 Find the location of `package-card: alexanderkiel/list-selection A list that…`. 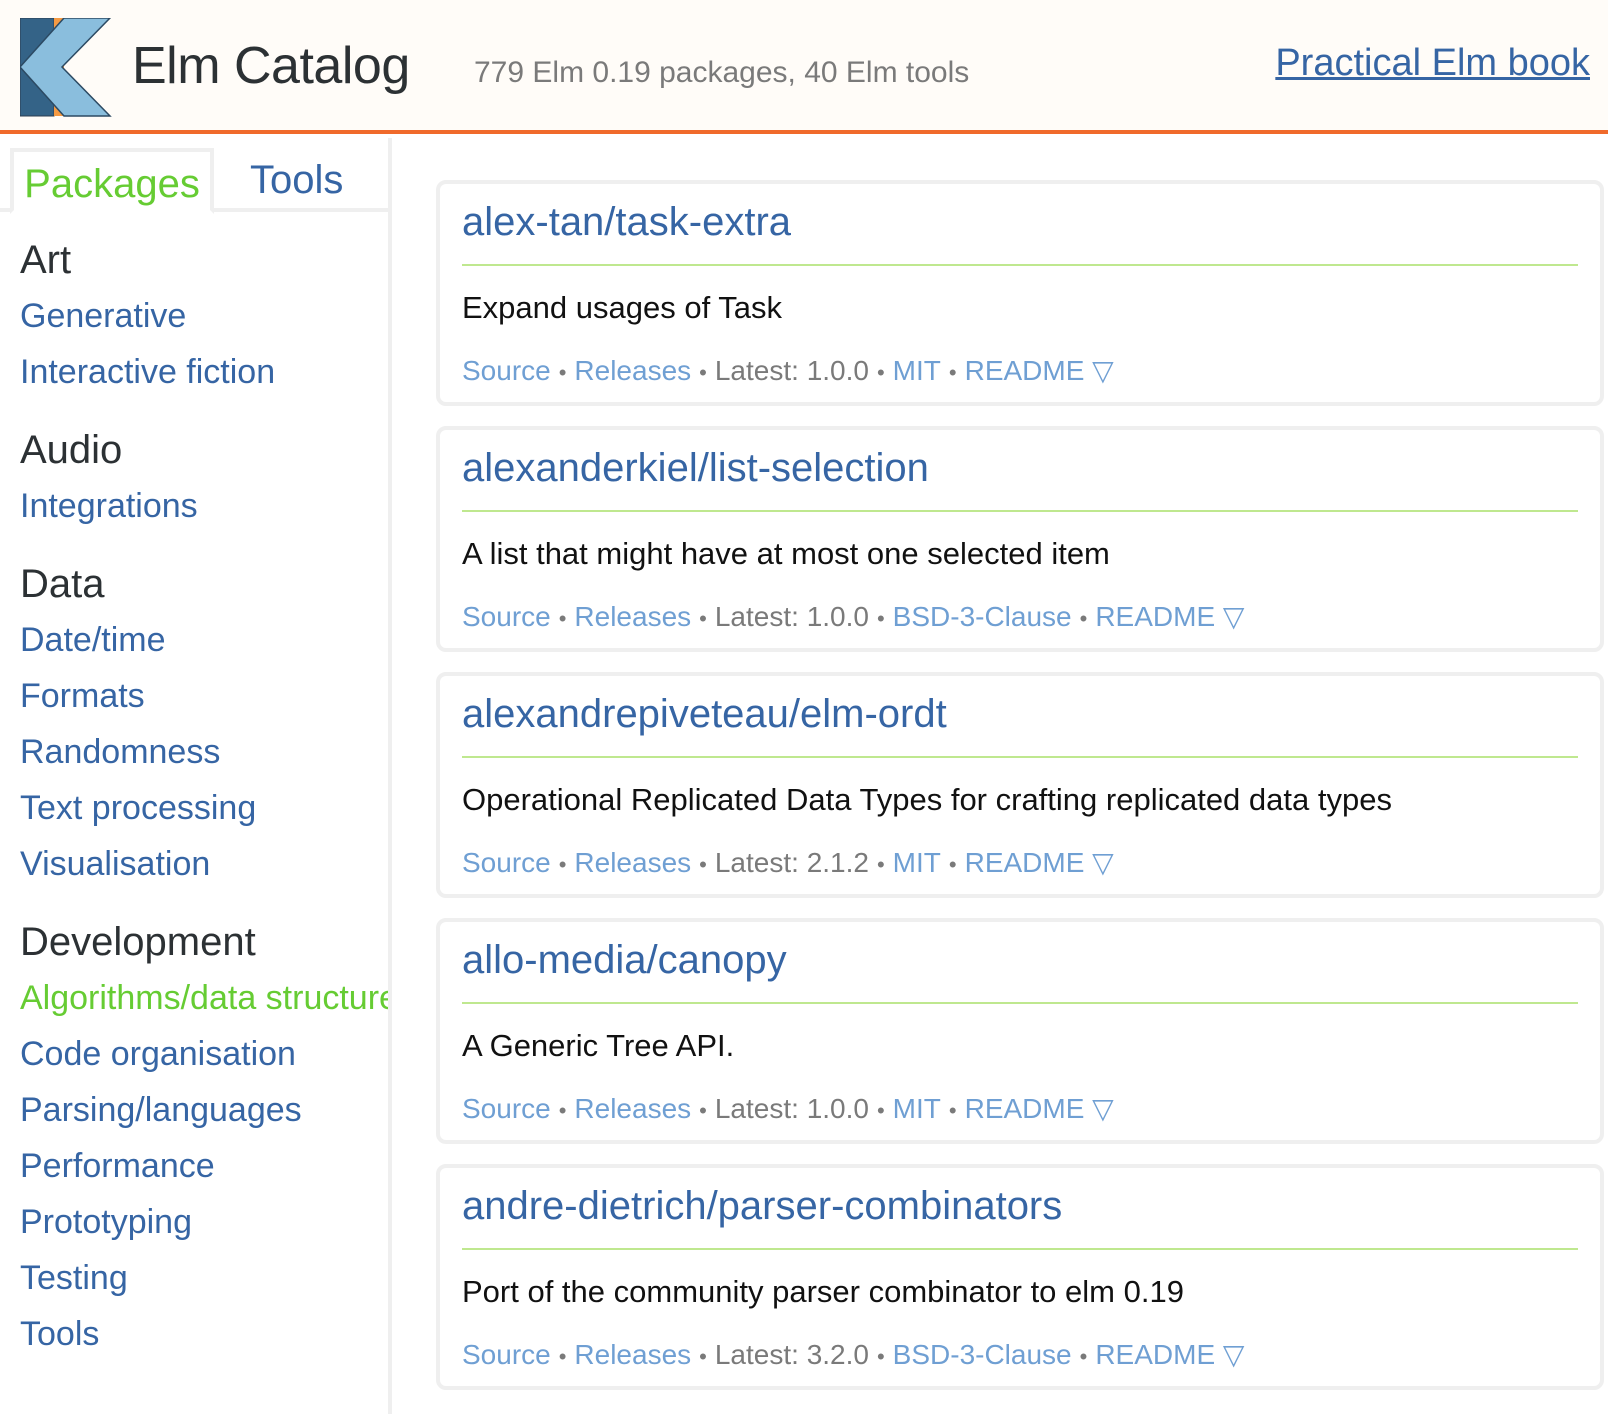

package-card: alexanderkiel/list-selection A list that… is located at coordinates (1020, 539).